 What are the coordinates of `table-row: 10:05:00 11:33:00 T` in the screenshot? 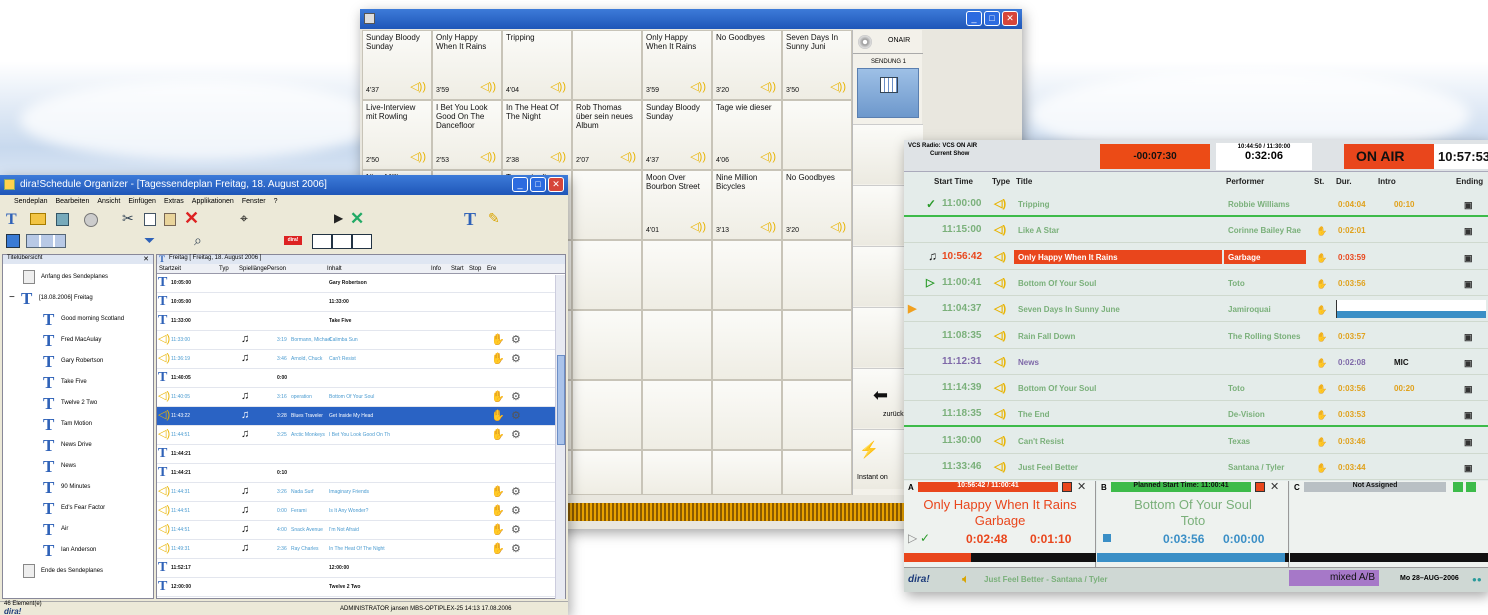 It's located at (356, 302).